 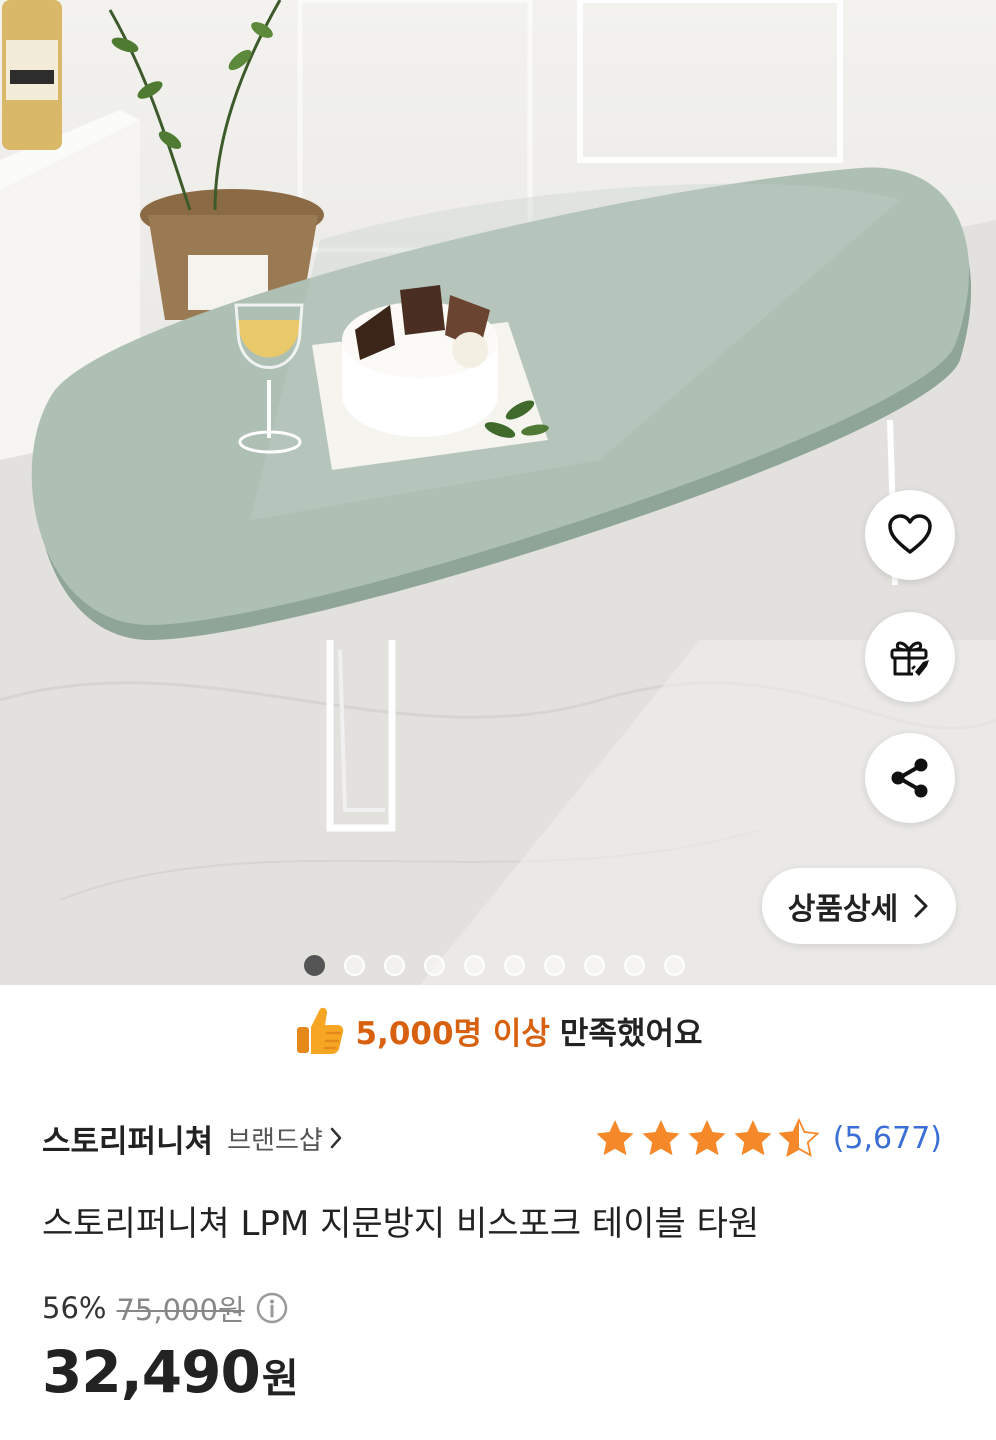 I want to click on share-button, so click(x=910, y=778).